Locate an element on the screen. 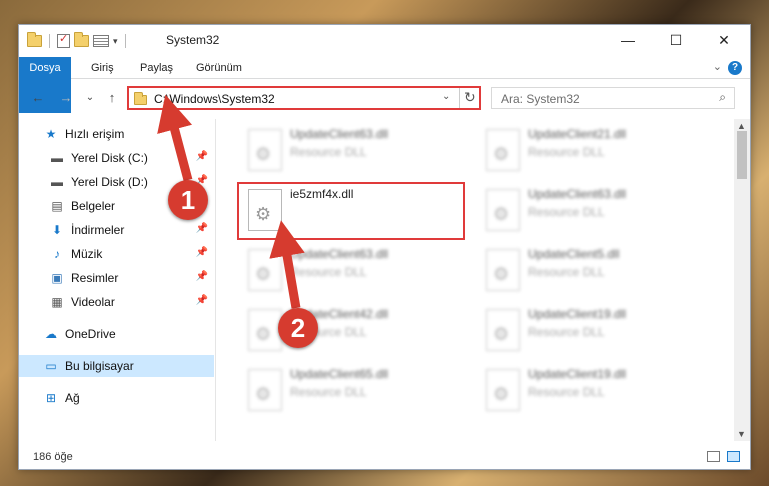 This screenshot has width=769, height=486. close-button: ✕ is located at coordinates (724, 40).